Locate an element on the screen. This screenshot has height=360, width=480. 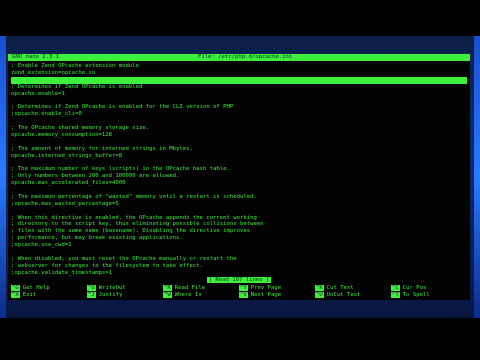
shortcut-justify: ^J Justify is located at coordinates (104, 295).